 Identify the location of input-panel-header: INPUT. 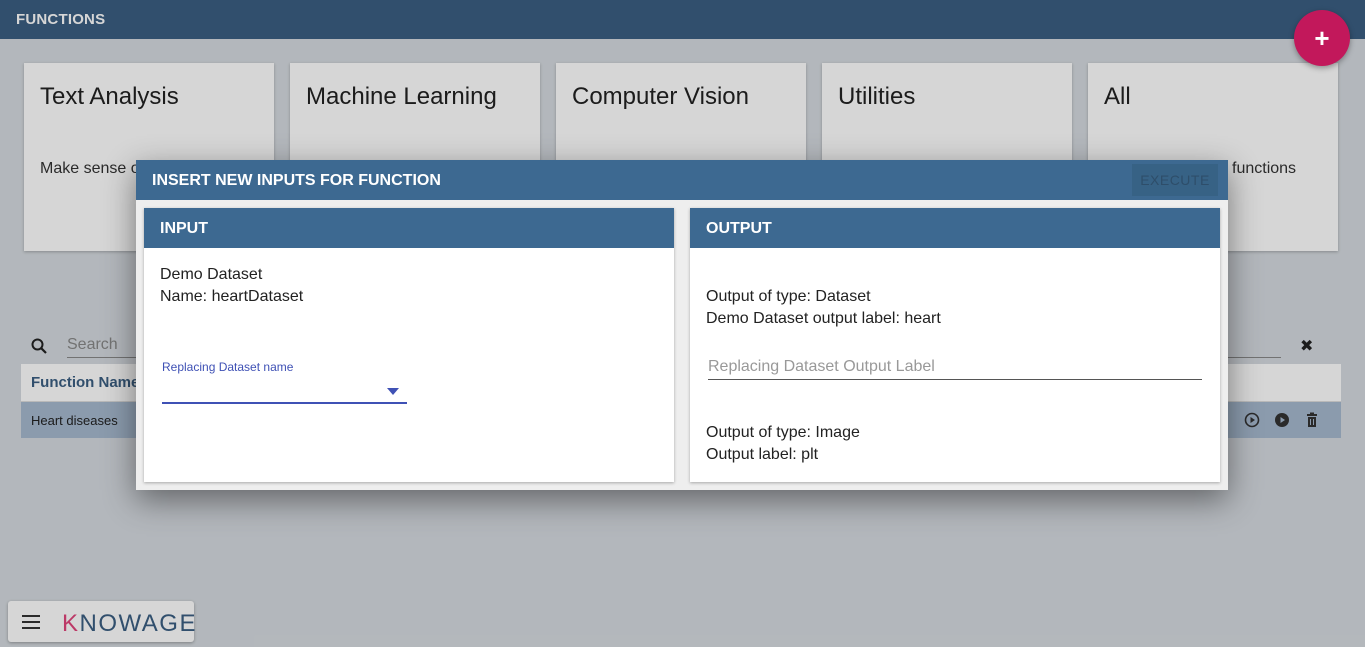
(409, 228).